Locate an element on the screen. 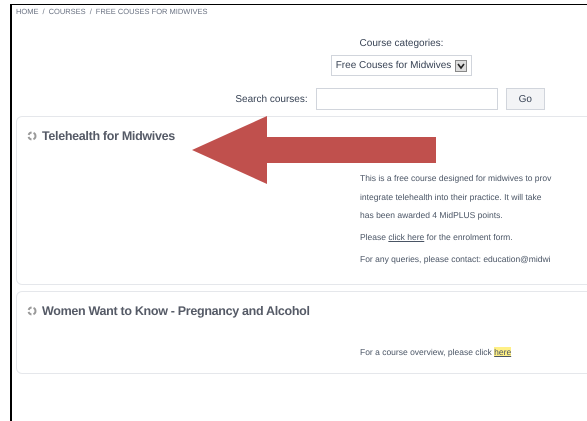 This screenshot has height=421, width=587. search-label: Search courses: is located at coordinates (271, 99).